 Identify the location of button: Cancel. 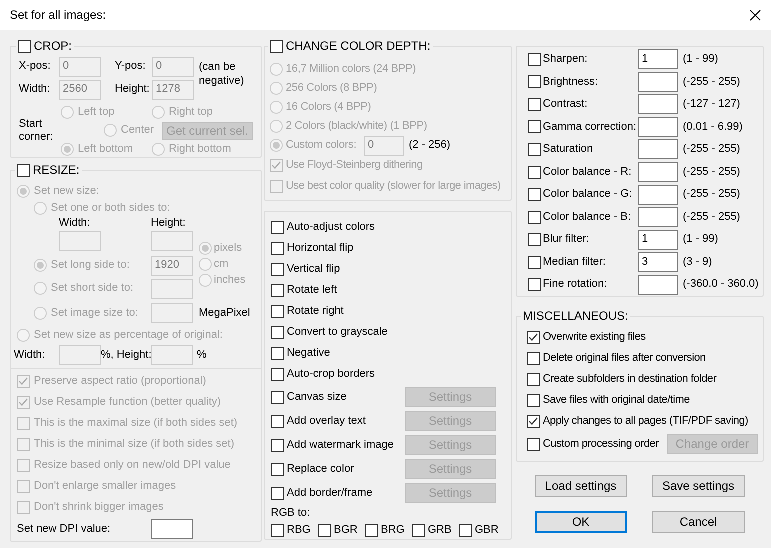
(698, 522).